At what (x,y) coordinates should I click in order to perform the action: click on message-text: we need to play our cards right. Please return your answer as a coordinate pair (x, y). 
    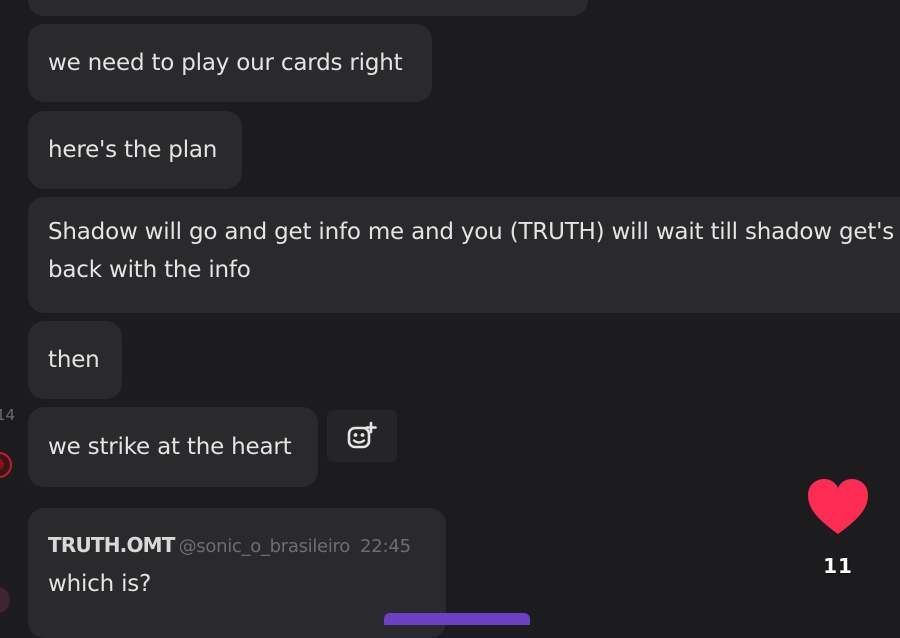
    Looking at the image, I should click on (225, 63).